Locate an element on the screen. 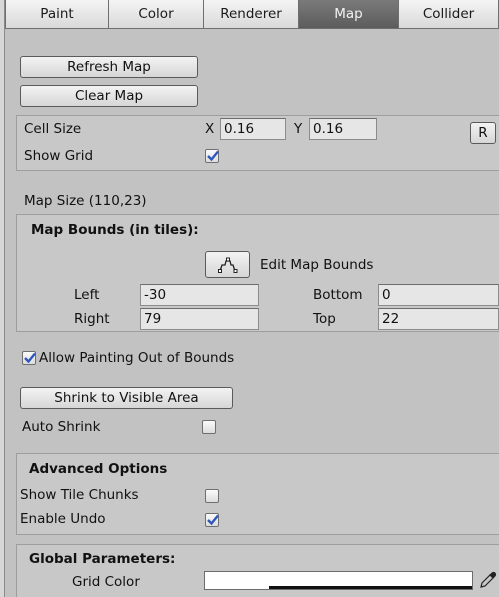 Image resolution: width=499 pixels, height=597 pixels. show-chunks-checkbox is located at coordinates (212, 496).